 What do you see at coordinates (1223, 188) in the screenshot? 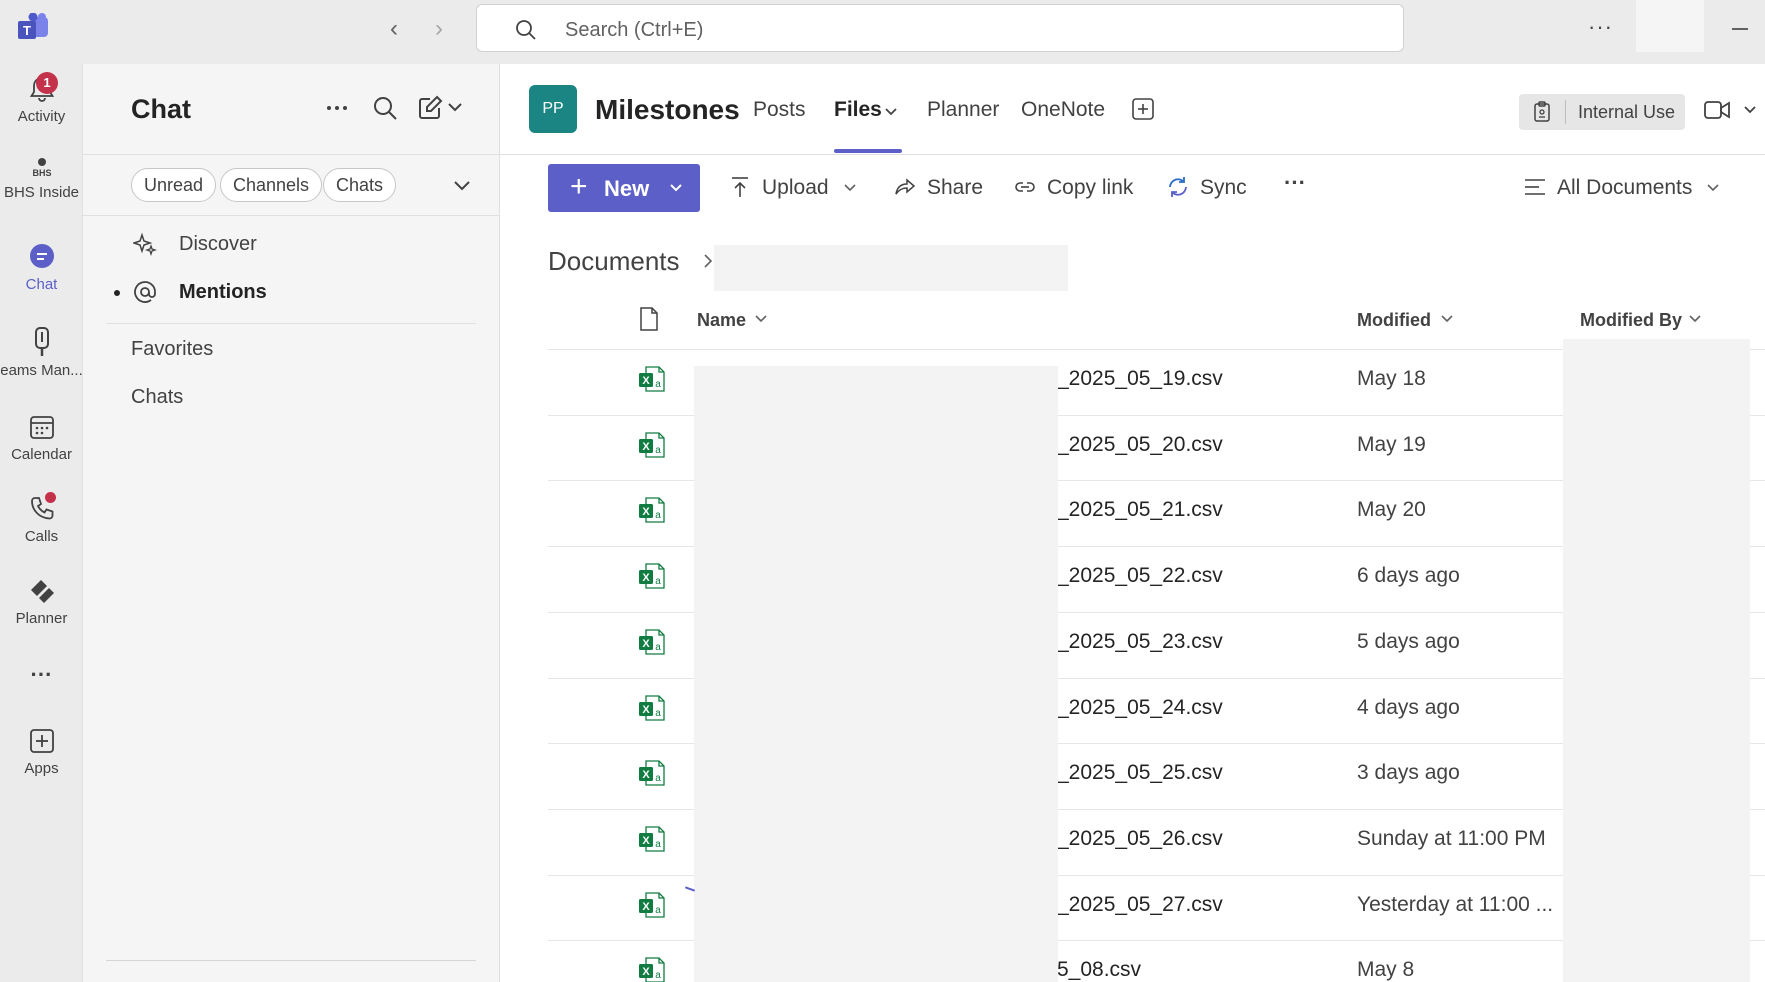
I see `sync-button: Sync` at bounding box center [1223, 188].